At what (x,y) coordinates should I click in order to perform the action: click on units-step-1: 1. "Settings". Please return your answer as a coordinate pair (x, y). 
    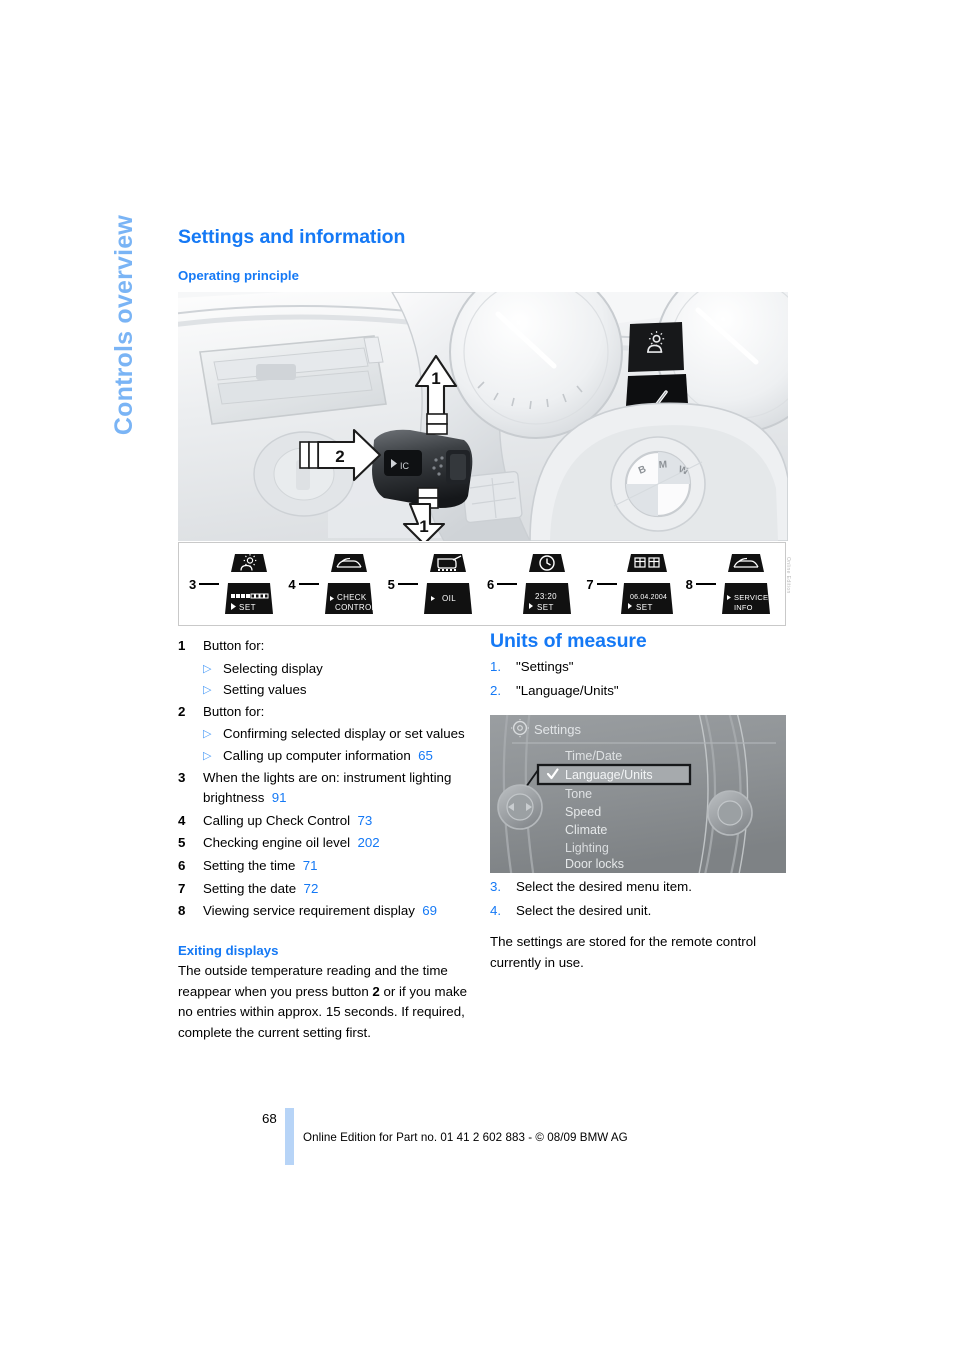
    Looking at the image, I should click on (640, 666).